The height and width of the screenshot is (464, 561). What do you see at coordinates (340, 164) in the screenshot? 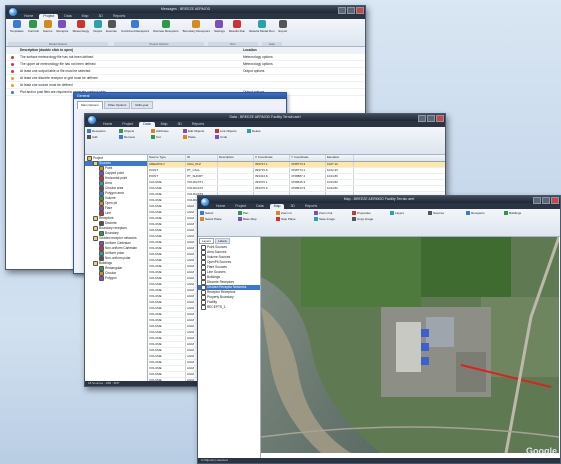
I see `table-cell: 1027.12` at bounding box center [340, 164].